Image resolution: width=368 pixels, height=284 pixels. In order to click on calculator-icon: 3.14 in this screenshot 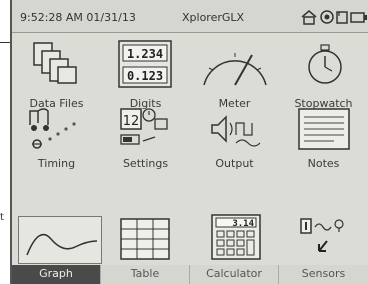, I will do `click(236, 237)`.